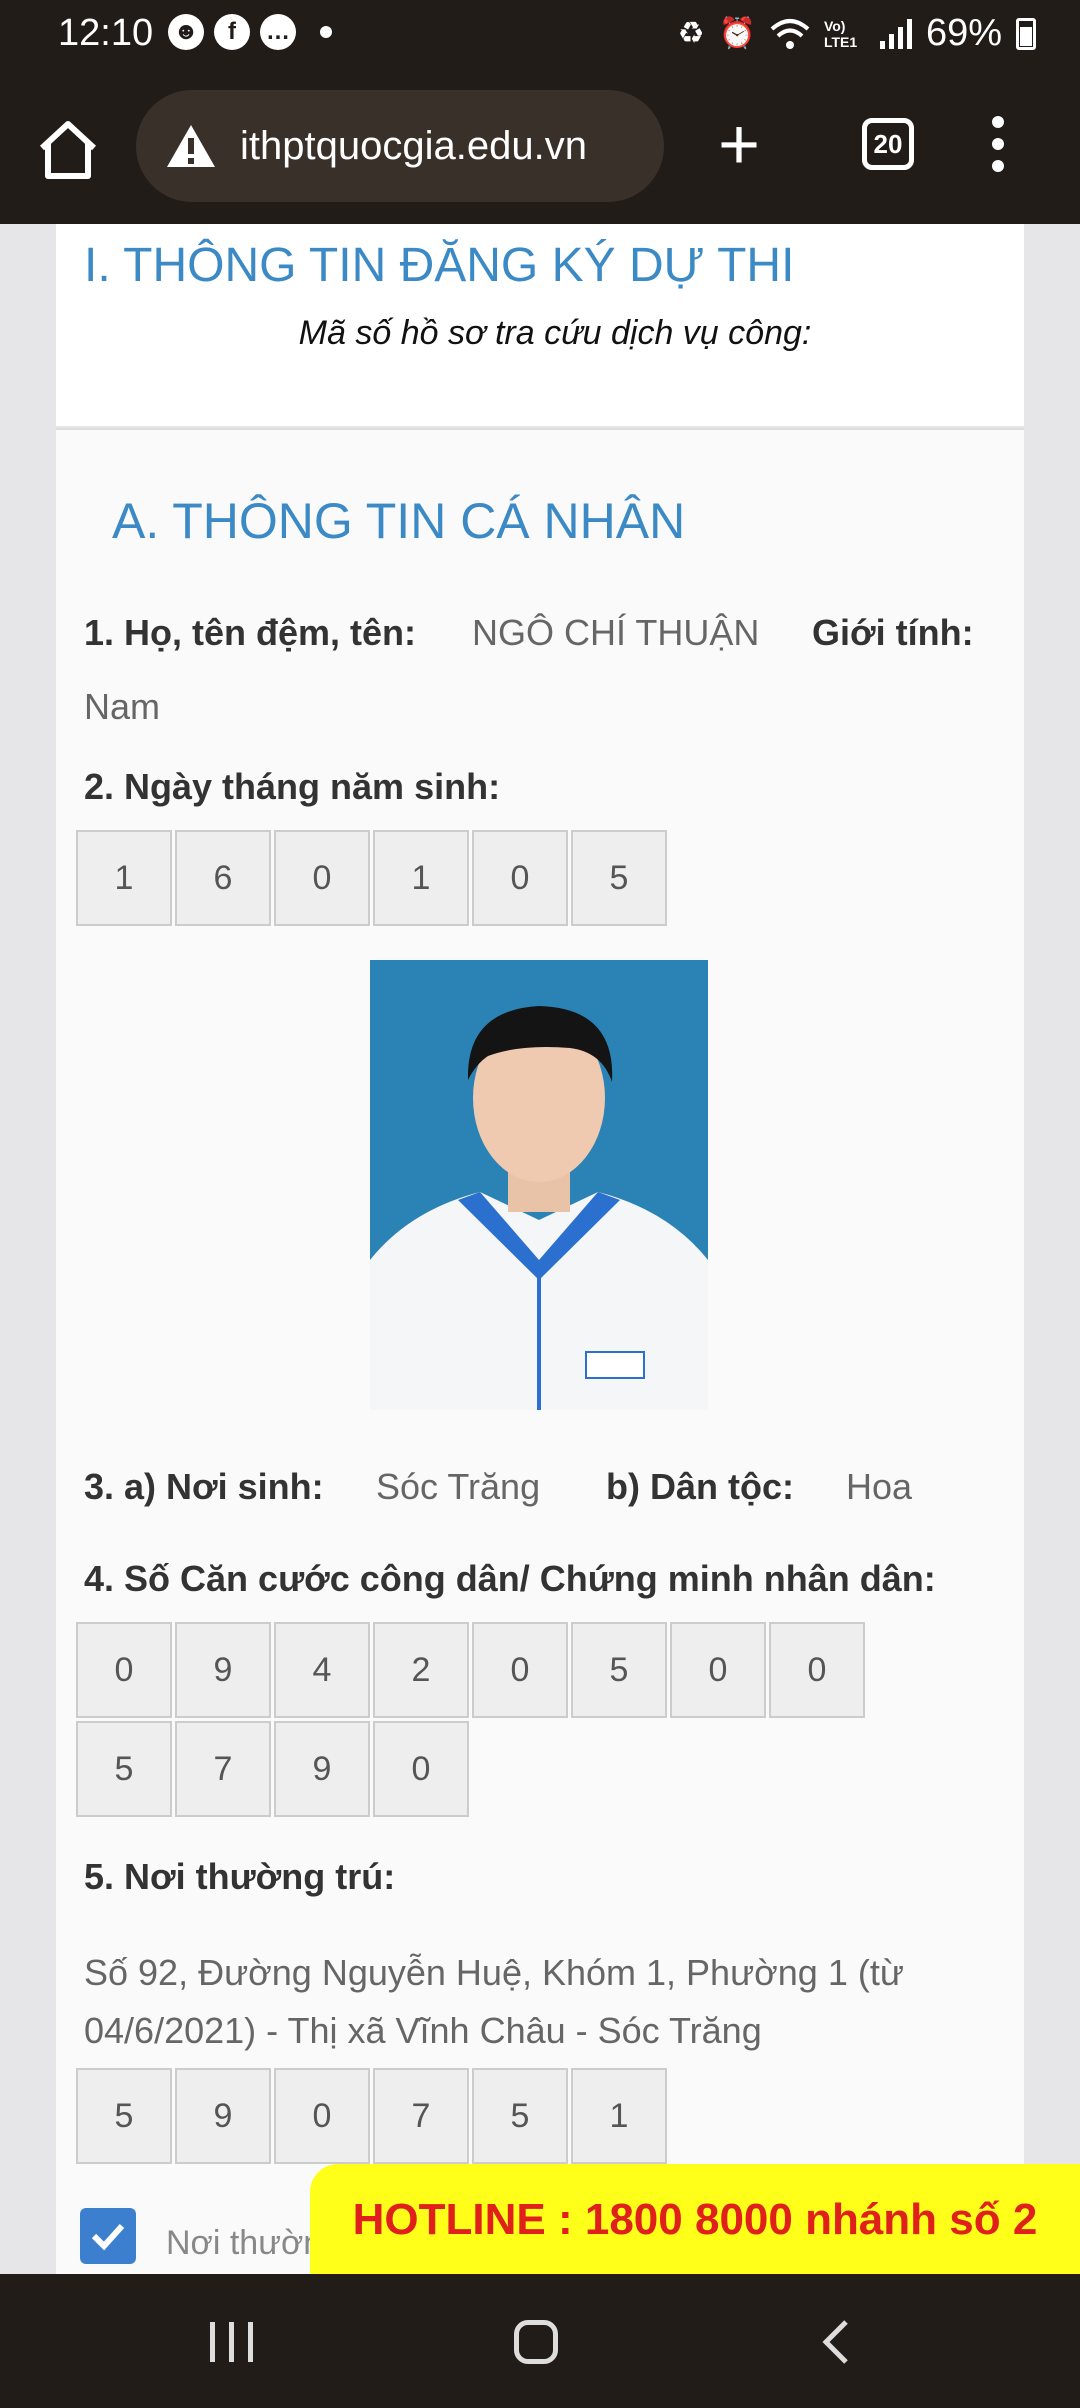 Image resolution: width=1080 pixels, height=2408 pixels. I want to click on check-icon, so click(108, 2237).